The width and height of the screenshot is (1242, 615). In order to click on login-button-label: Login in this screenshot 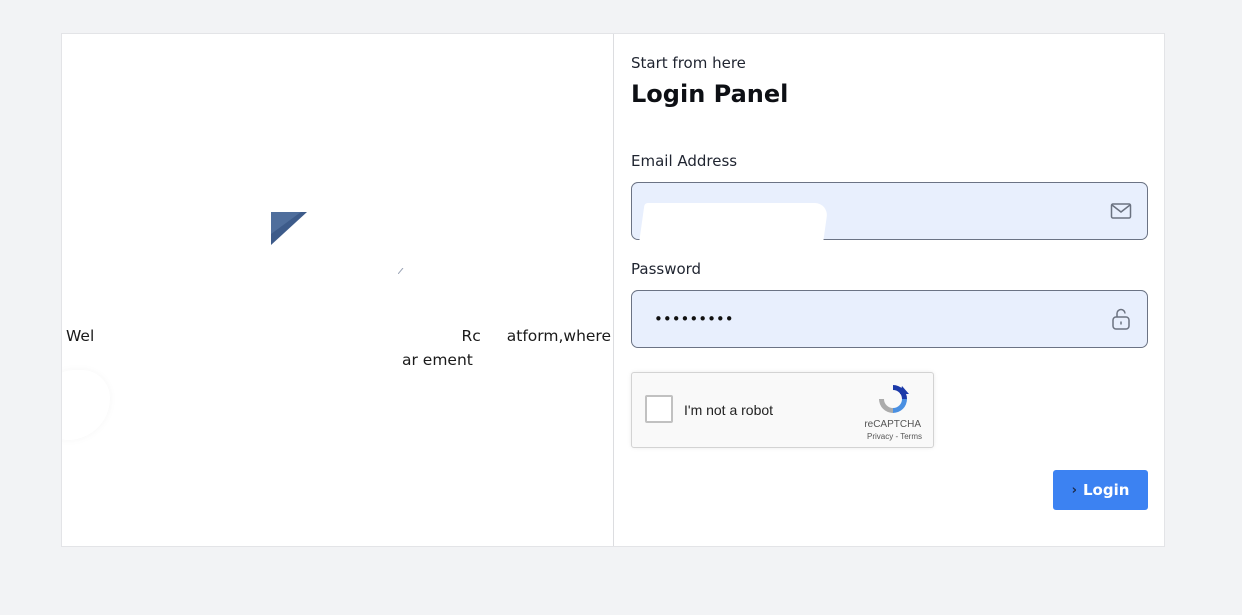, I will do `click(1106, 490)`.